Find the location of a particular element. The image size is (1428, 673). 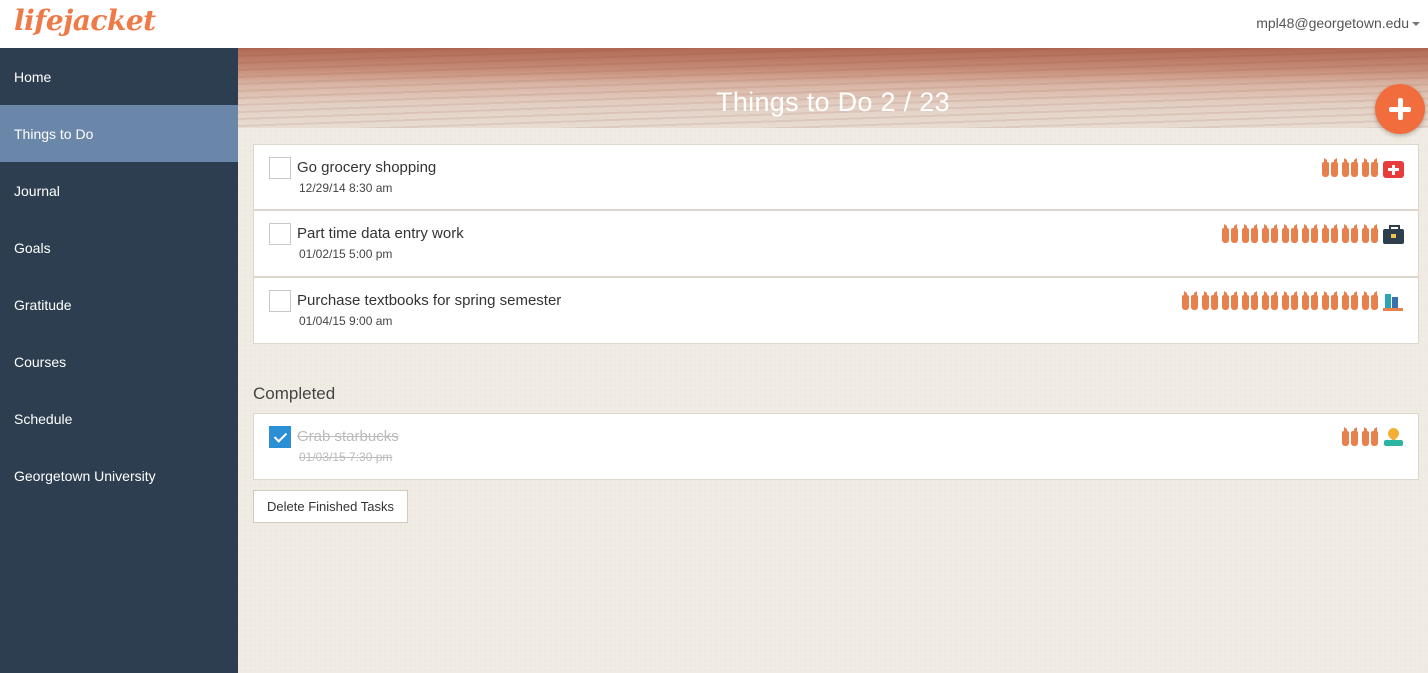

delete-finished-tasks-button: Delete Finished Tasks is located at coordinates (330, 506).